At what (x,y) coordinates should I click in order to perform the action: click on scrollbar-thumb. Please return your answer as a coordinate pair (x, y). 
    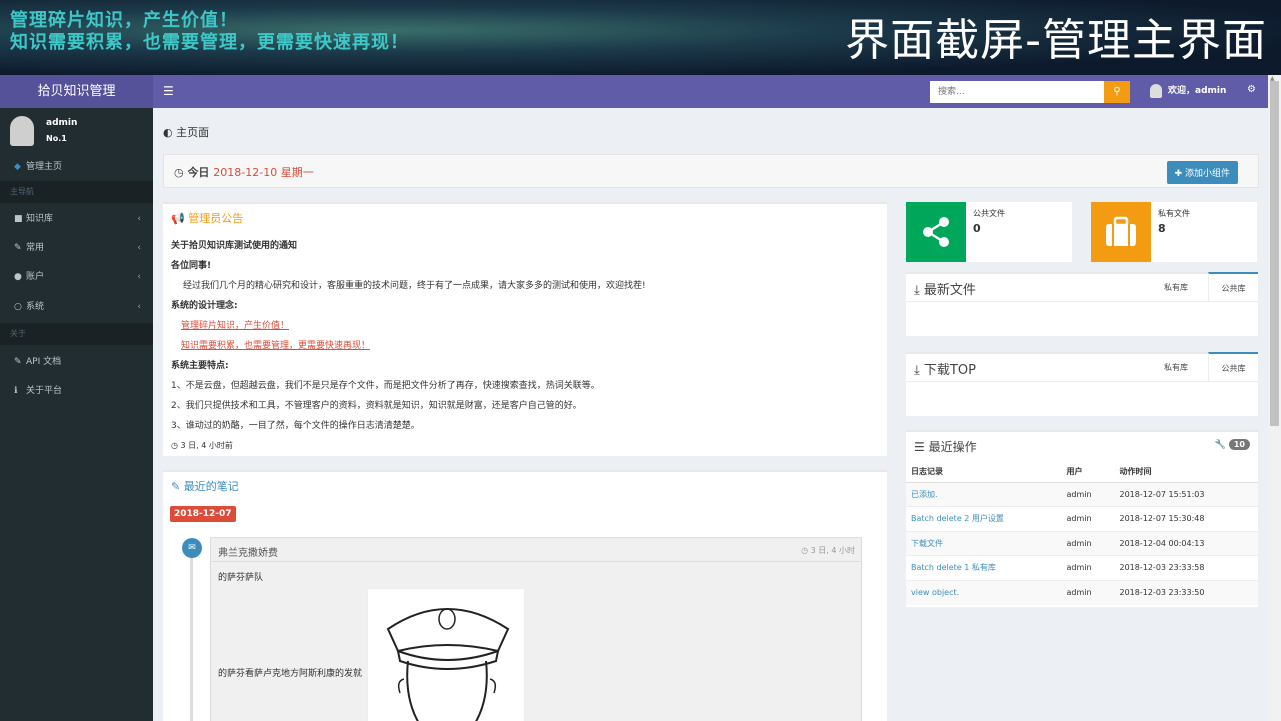
    Looking at the image, I should click on (1274, 253).